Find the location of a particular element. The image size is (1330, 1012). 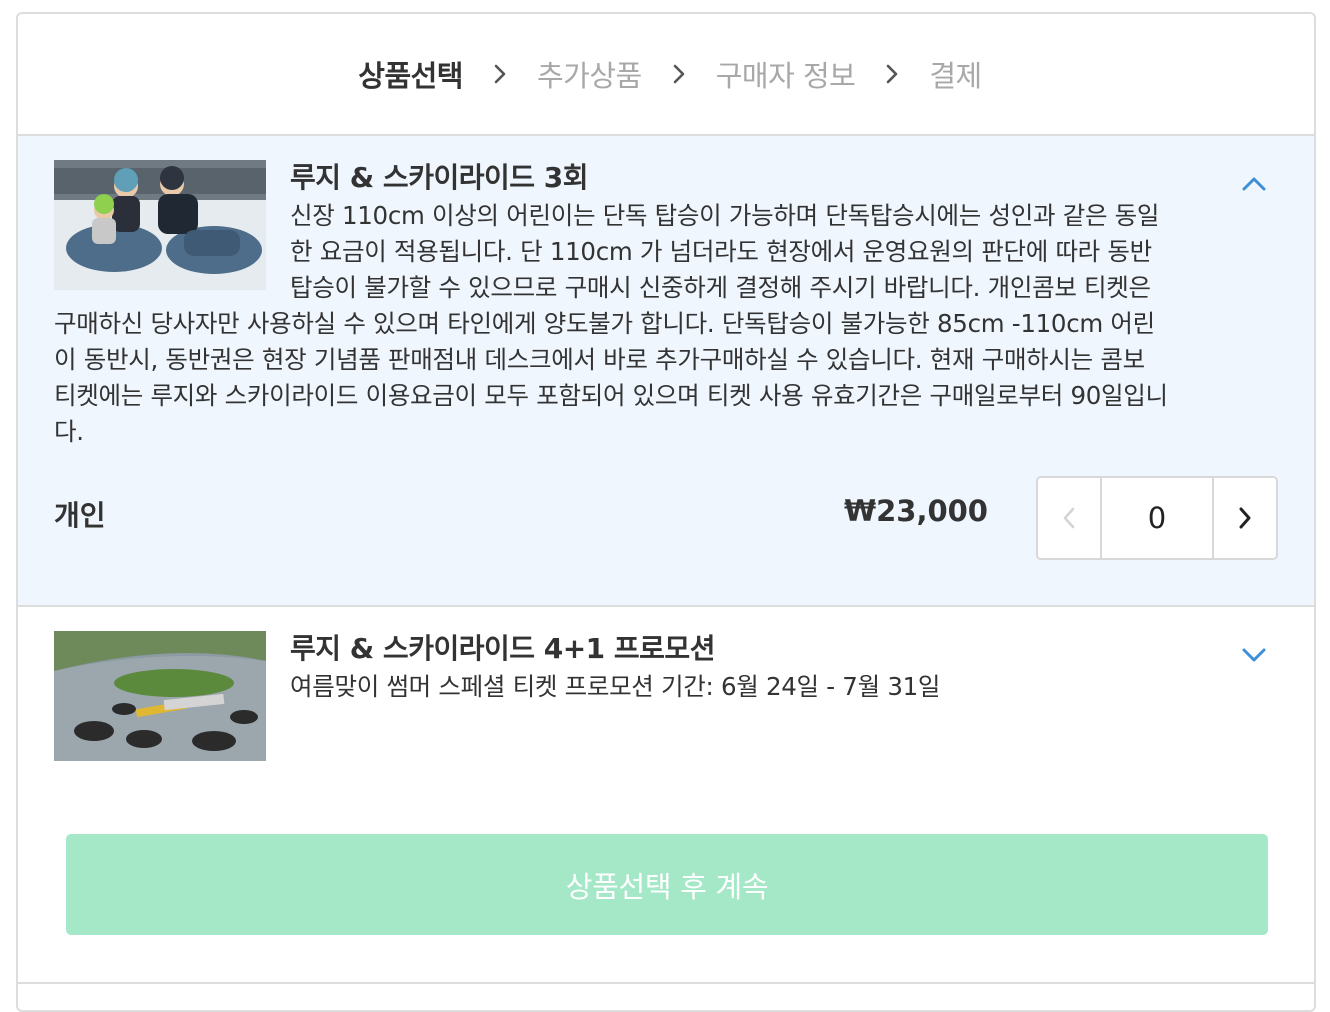

option-row: 개인 ₩23,000 0 is located at coordinates (666, 518).